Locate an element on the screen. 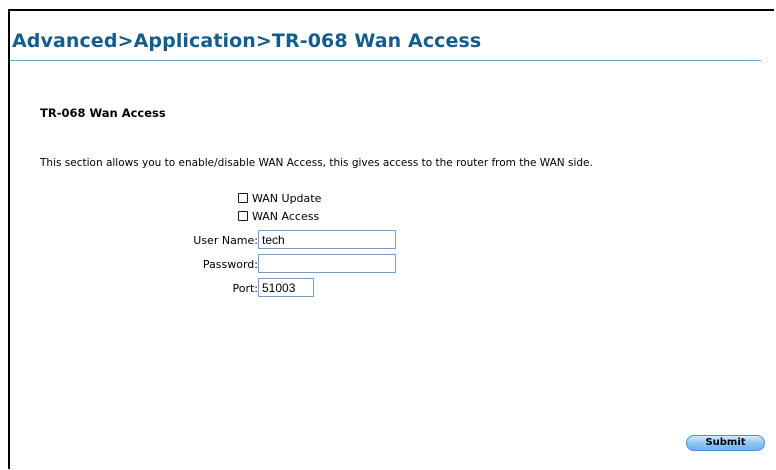 The height and width of the screenshot is (470, 776). username-field is located at coordinates (327, 239).